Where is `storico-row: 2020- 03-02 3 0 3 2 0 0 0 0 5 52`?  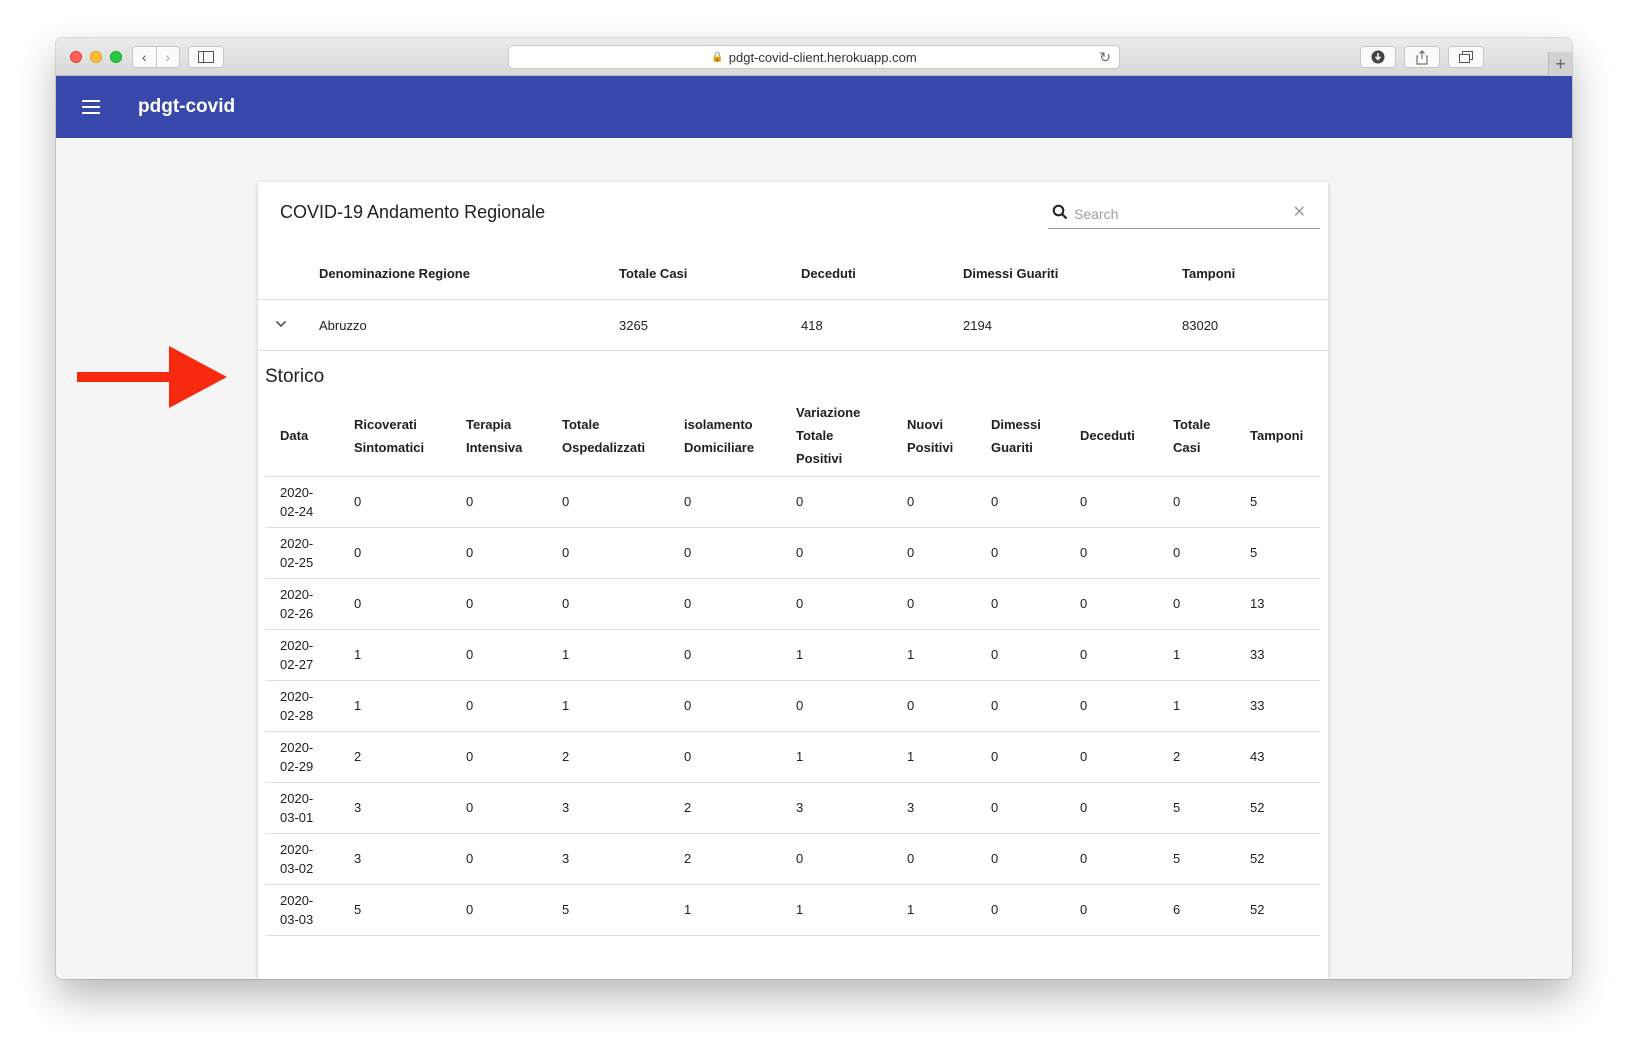 storico-row: 2020- 03-02 3 0 3 2 0 0 0 0 5 52 is located at coordinates (792, 859).